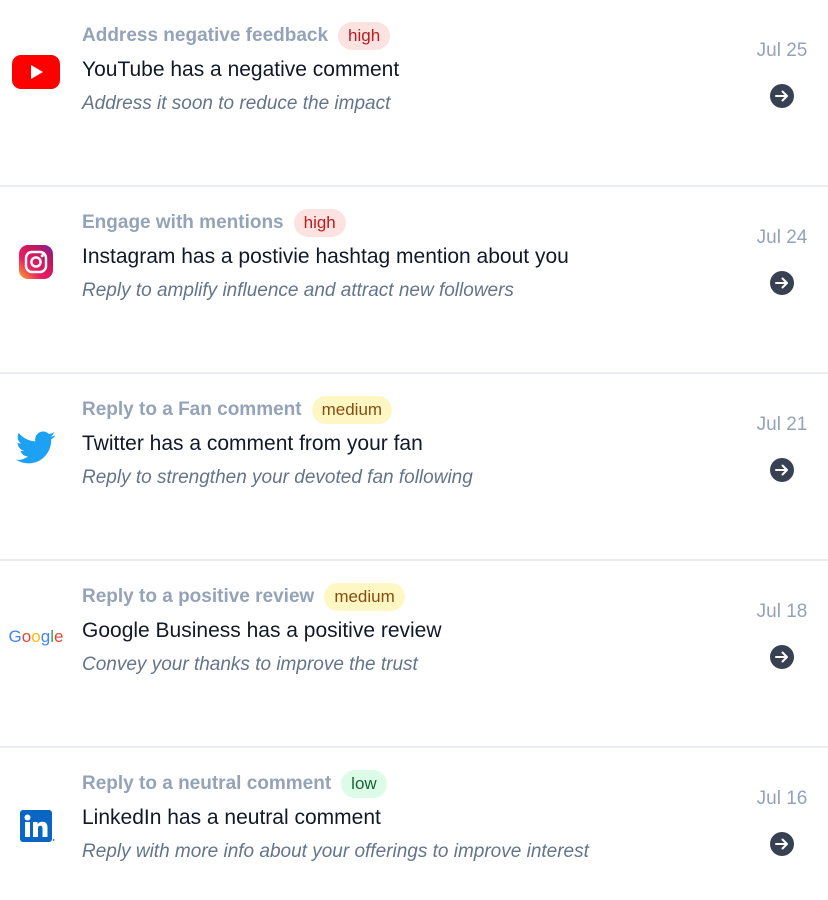 The height and width of the screenshot is (900, 828). Describe the element at coordinates (192, 409) in the screenshot. I see `item-category: Reply to a Fan comment` at that location.